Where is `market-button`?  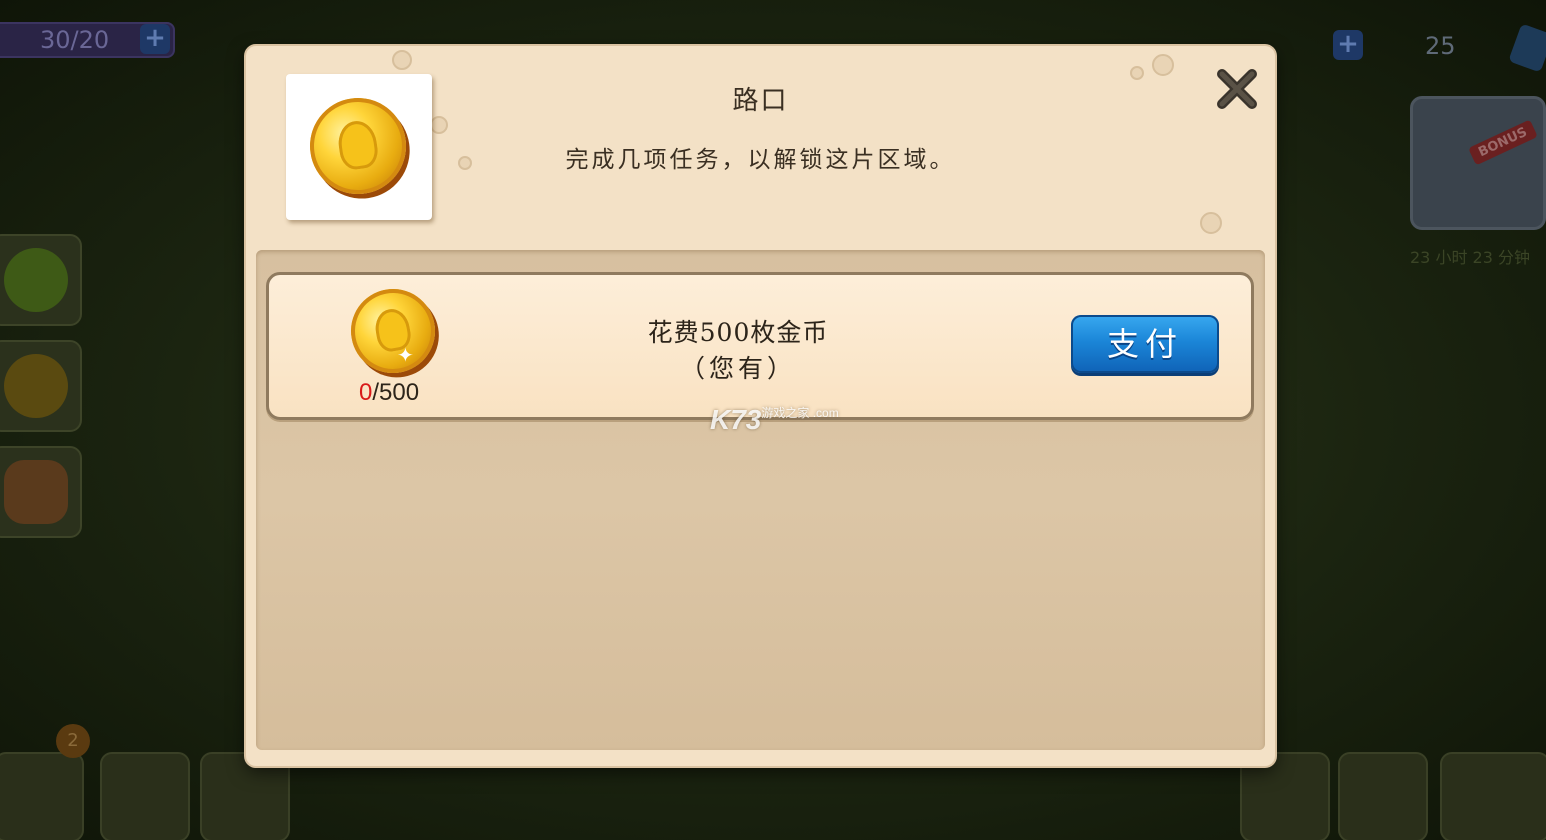 market-button is located at coordinates (42, 796).